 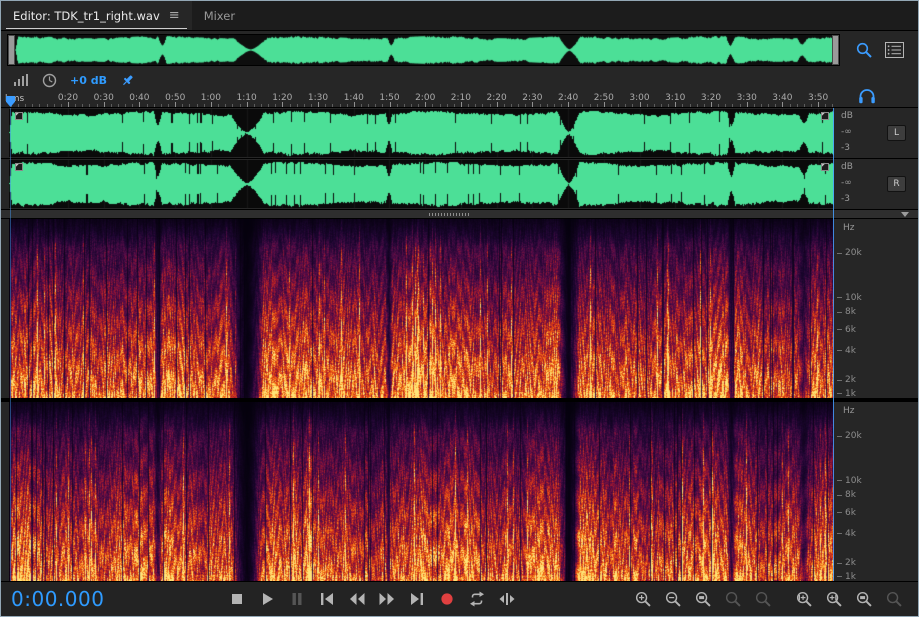 I want to click on record-button, so click(x=446, y=599).